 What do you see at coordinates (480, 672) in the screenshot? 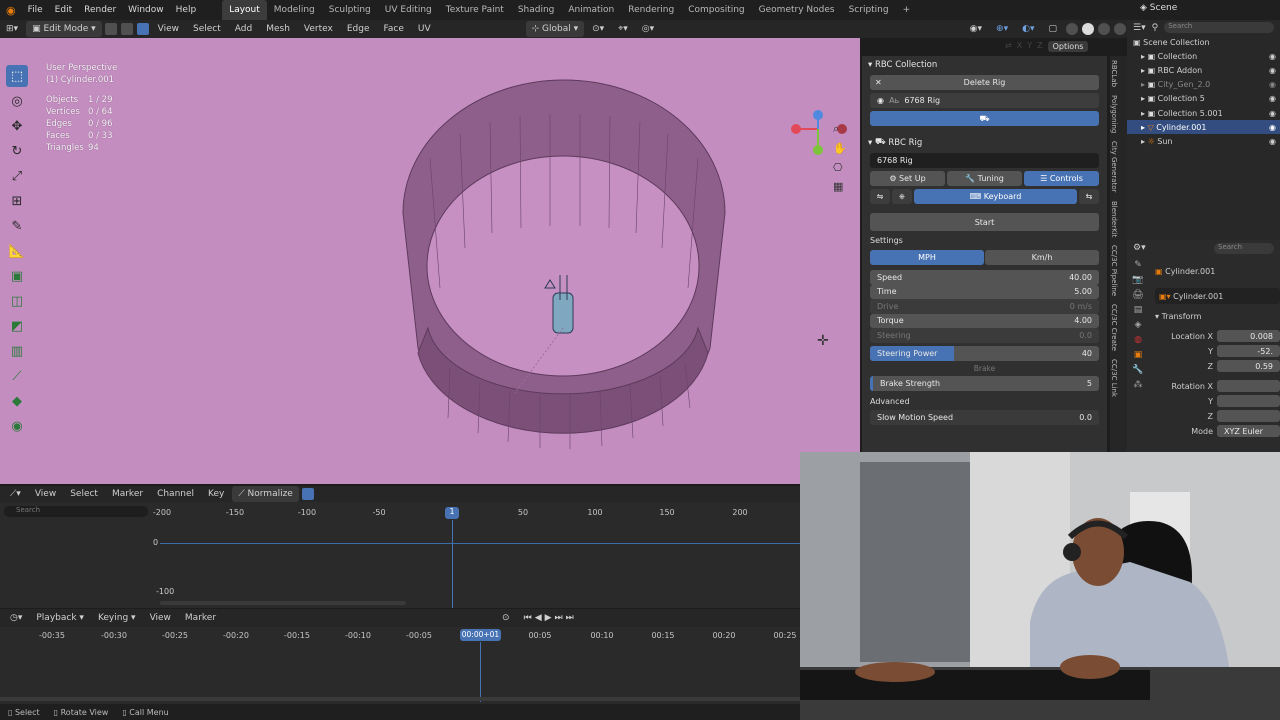
I see `timeline-playhead` at bounding box center [480, 672].